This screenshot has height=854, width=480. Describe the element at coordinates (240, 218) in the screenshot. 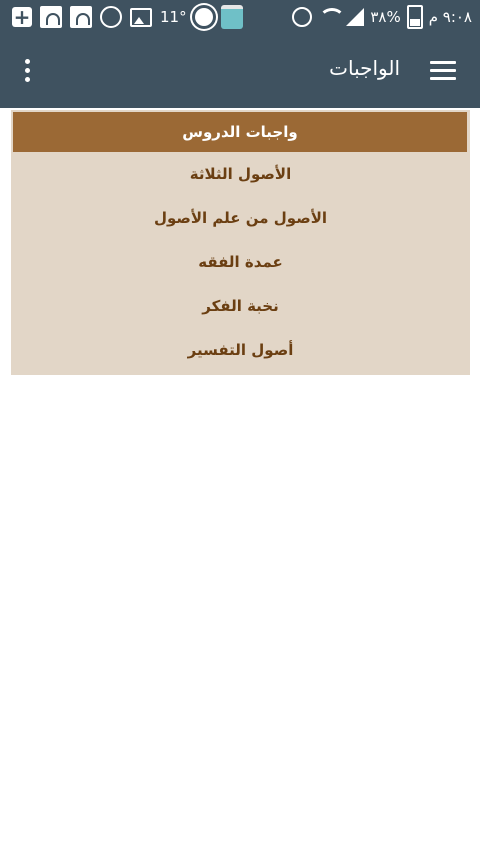

I see `menu-item-usul-min-ilm-al-usul: الأصول من علم الأصول` at that location.